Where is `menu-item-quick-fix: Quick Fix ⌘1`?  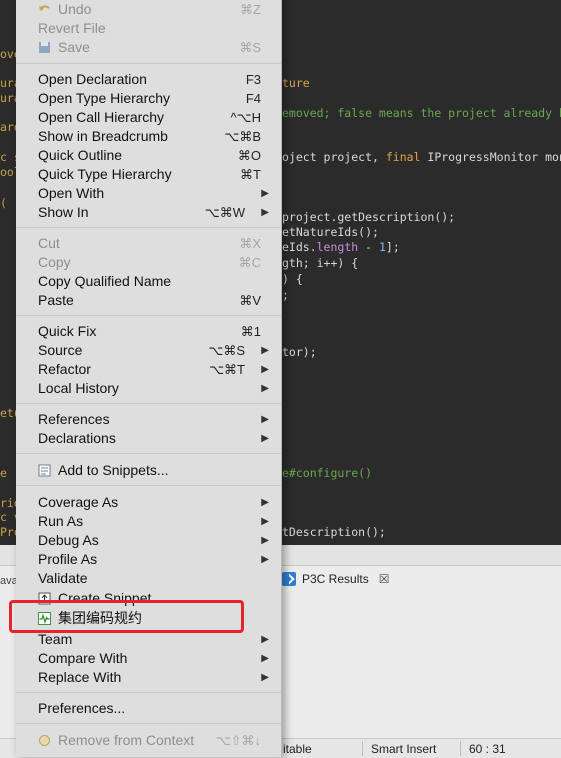 menu-item-quick-fix: Quick Fix ⌘1 is located at coordinates (154, 331).